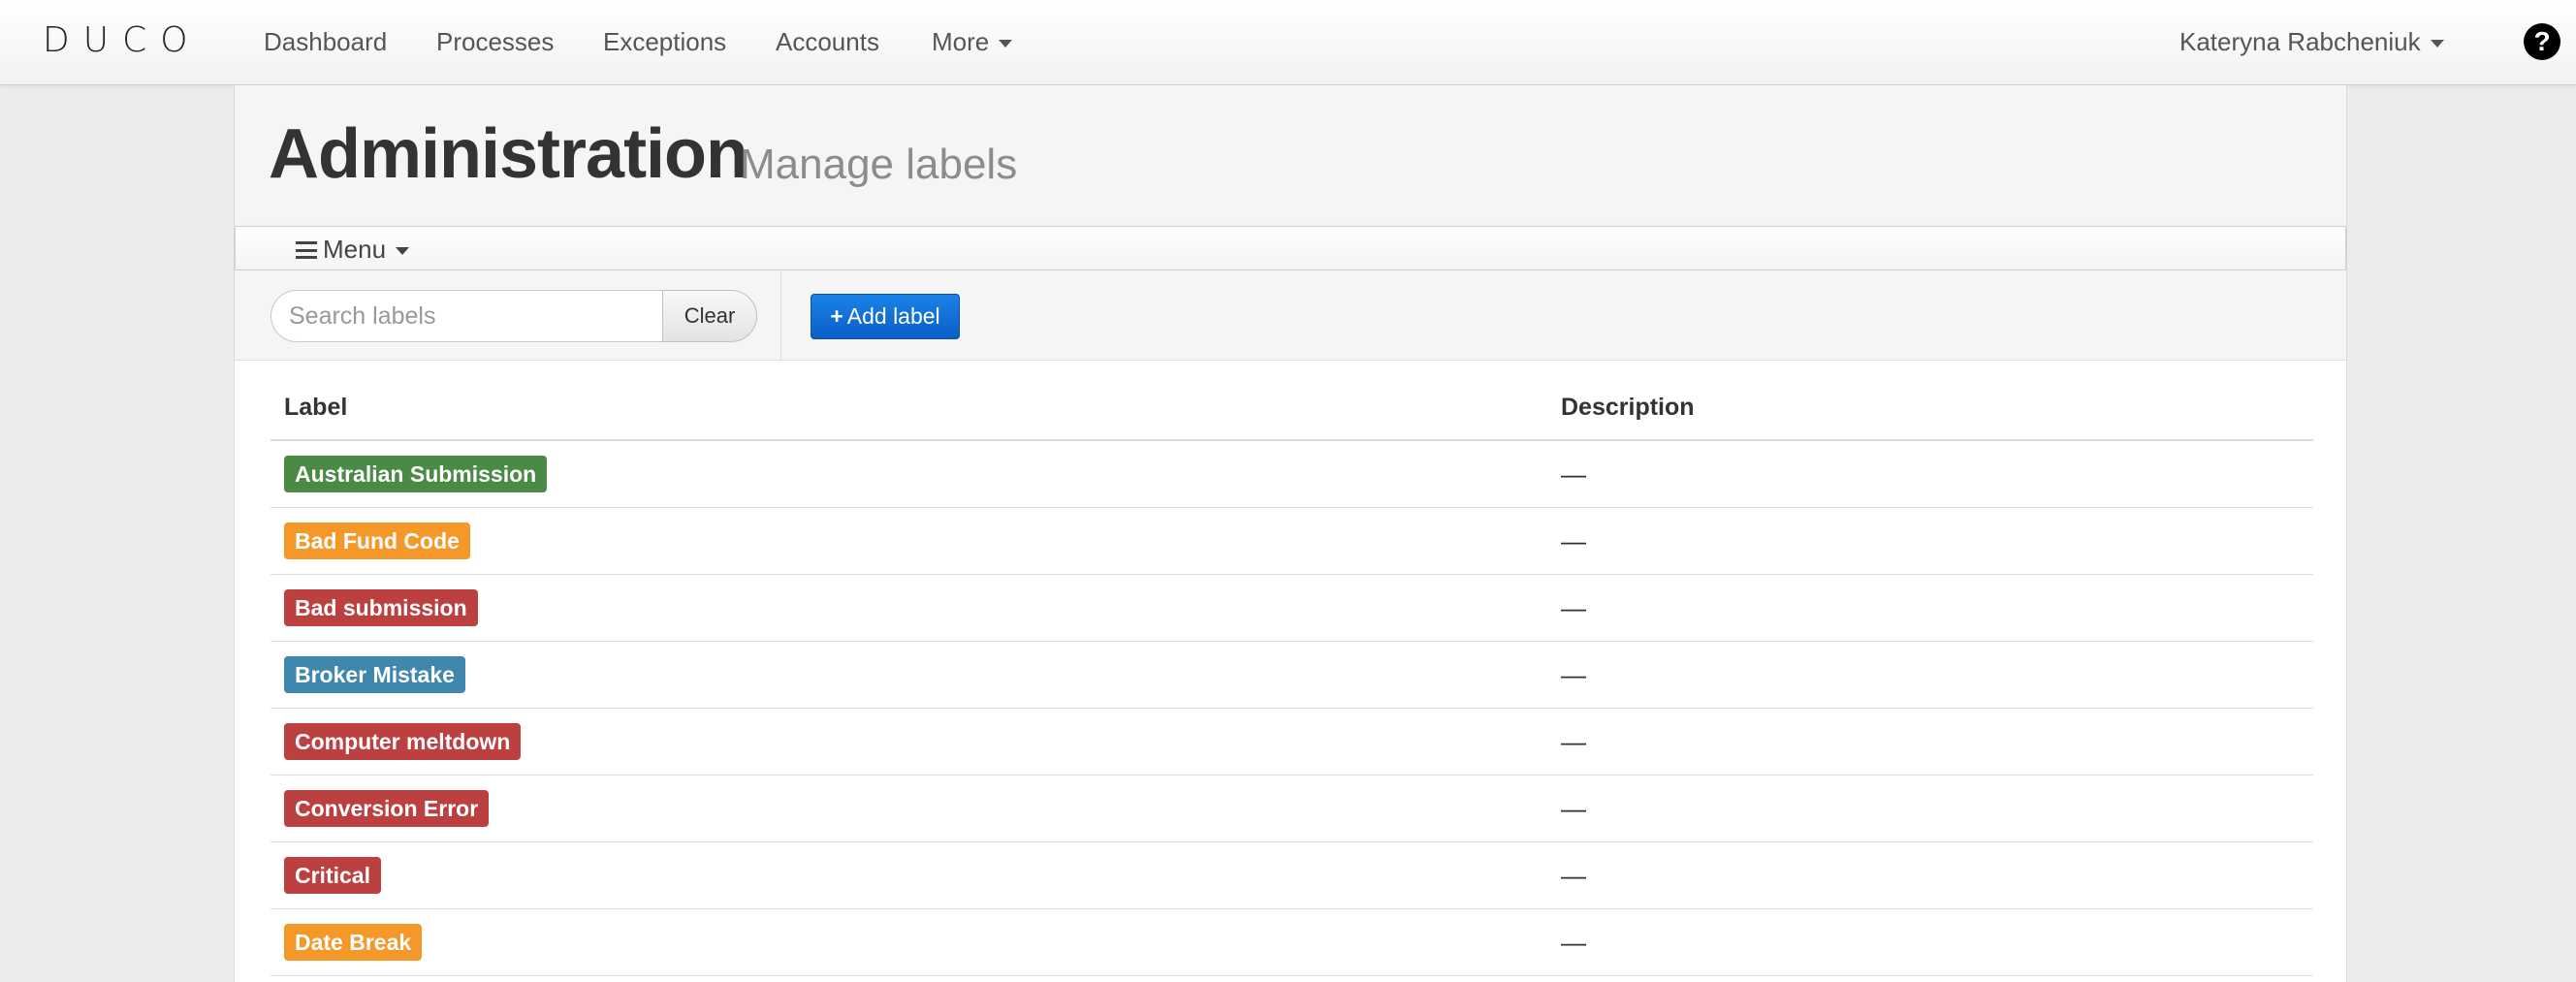 This screenshot has width=2576, height=982. I want to click on plus-icon: +, so click(837, 316).